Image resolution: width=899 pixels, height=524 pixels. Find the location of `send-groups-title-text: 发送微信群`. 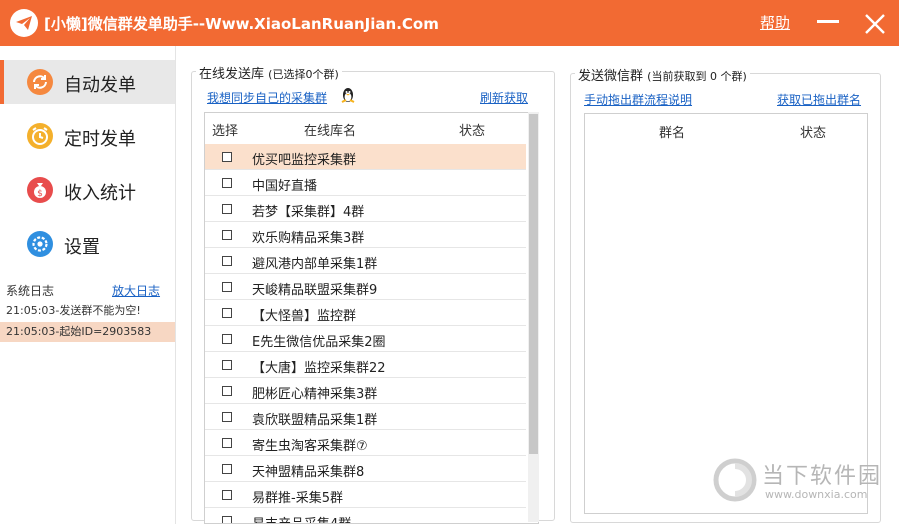

send-groups-title-text: 发送微信群 is located at coordinates (611, 76).